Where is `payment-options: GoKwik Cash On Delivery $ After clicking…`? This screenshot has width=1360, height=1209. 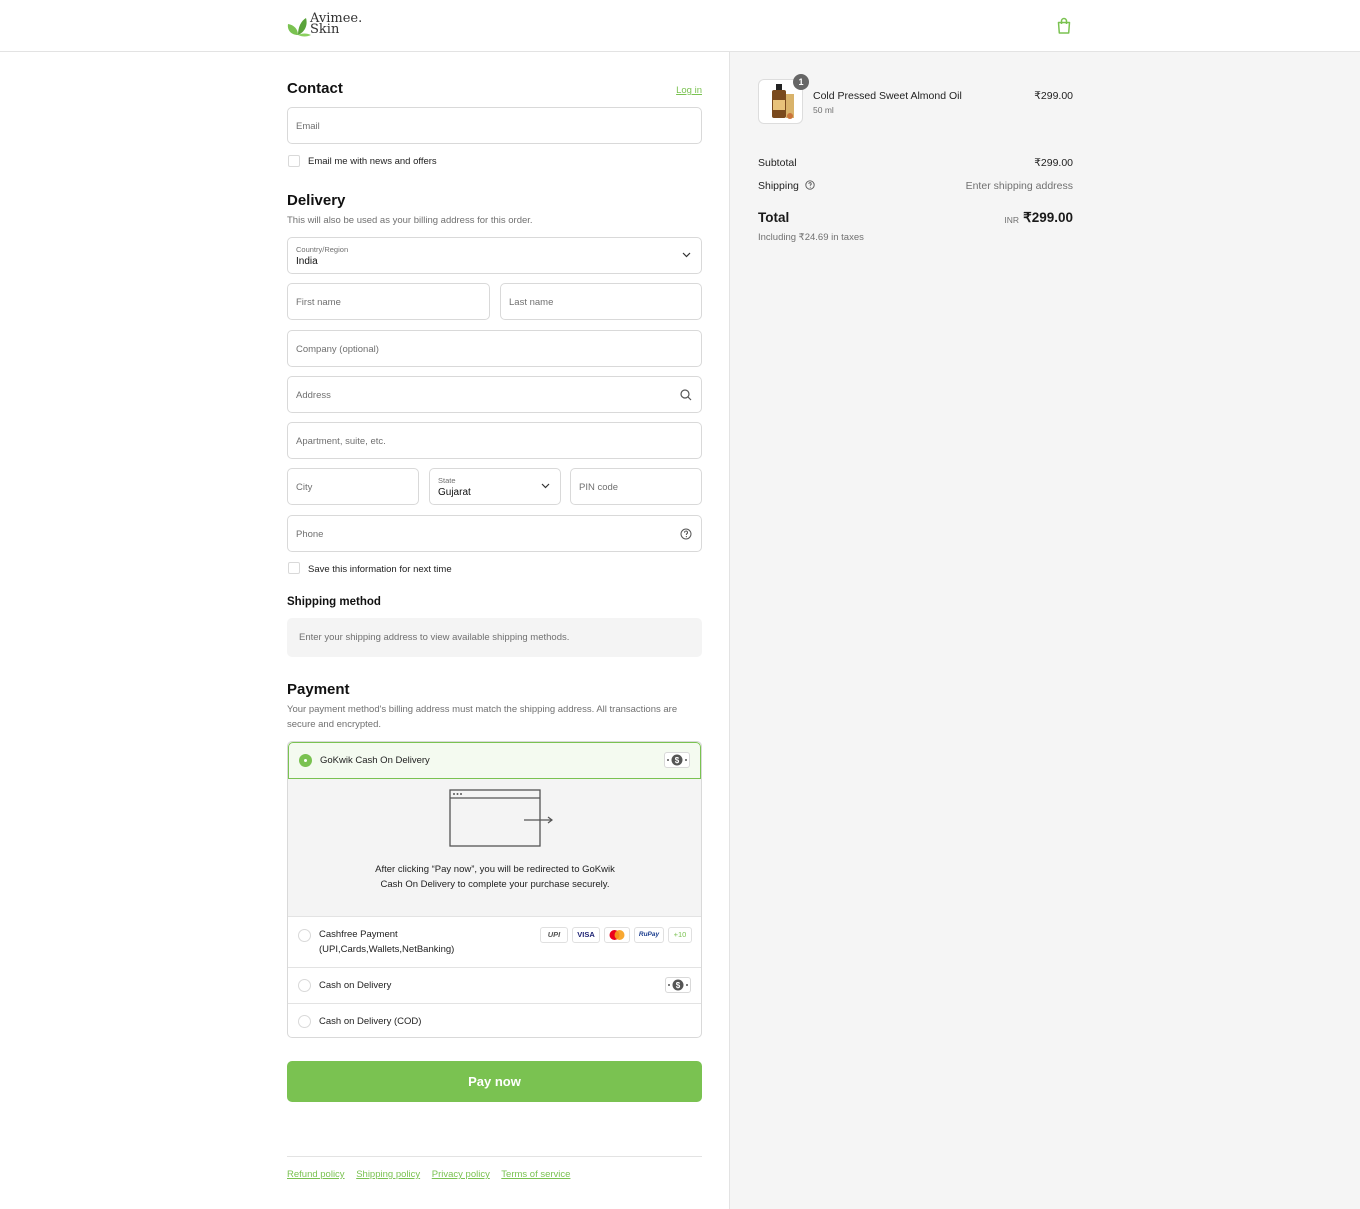 payment-options: GoKwik Cash On Delivery $ After clicking… is located at coordinates (494, 889).